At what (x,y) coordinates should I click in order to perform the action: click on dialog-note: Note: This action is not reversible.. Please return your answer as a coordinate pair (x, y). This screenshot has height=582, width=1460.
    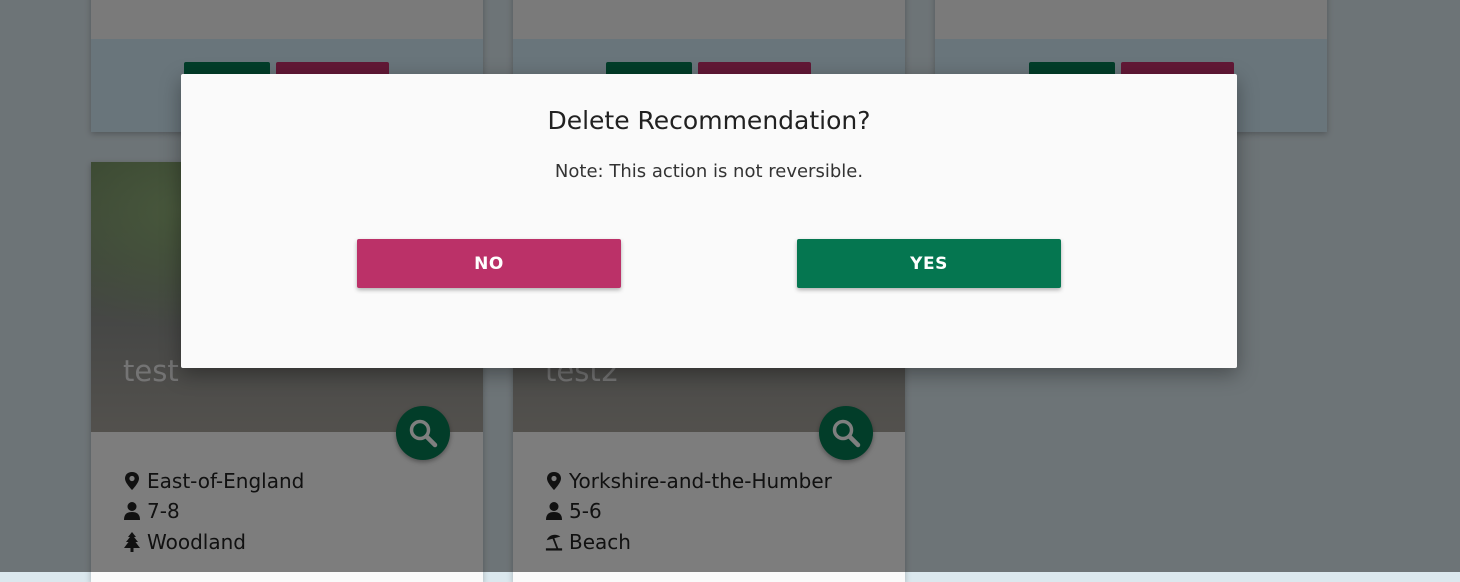
    Looking at the image, I should click on (709, 171).